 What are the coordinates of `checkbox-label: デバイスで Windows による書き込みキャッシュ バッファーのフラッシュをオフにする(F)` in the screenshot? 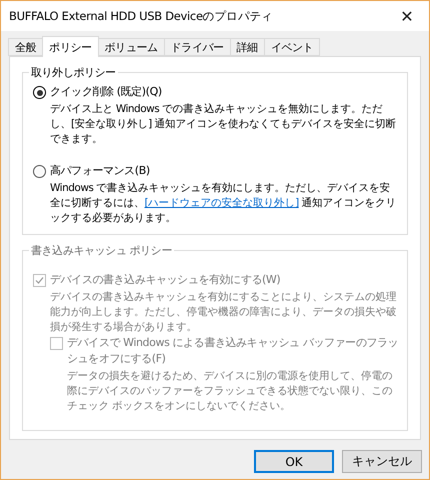 It's located at (233, 351).